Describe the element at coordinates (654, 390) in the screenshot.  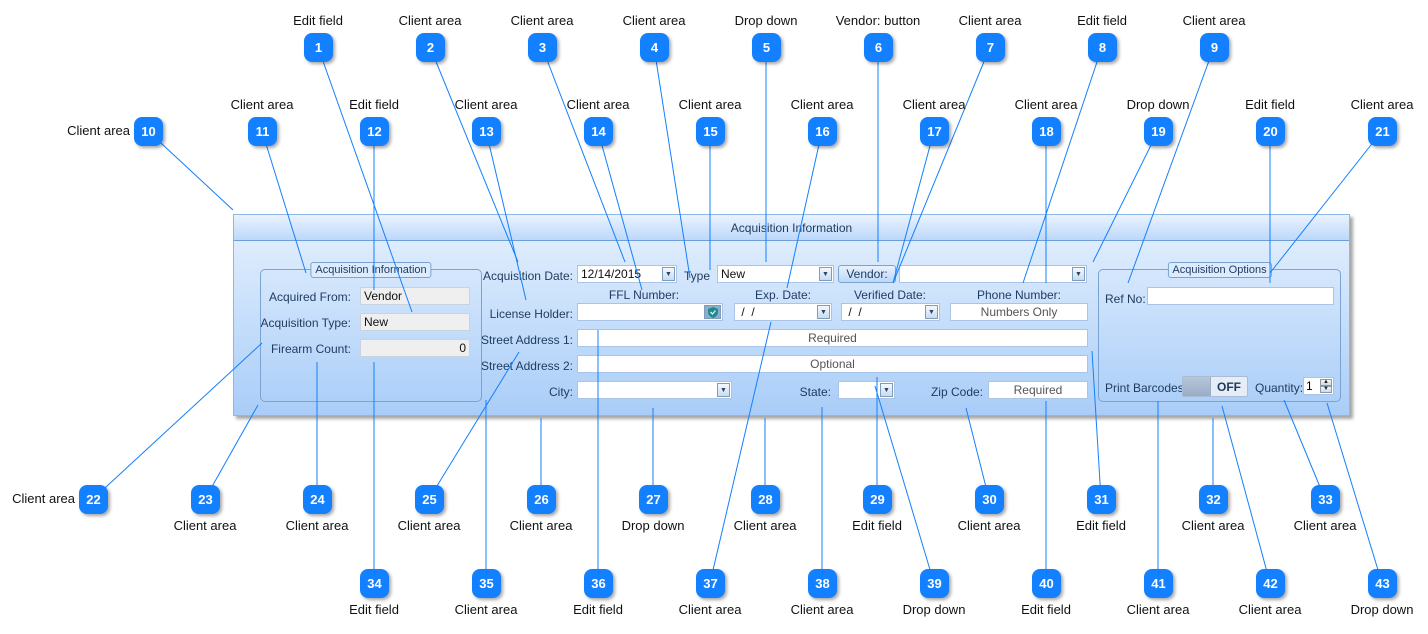
I see `city-dropdown: ▼` at that location.